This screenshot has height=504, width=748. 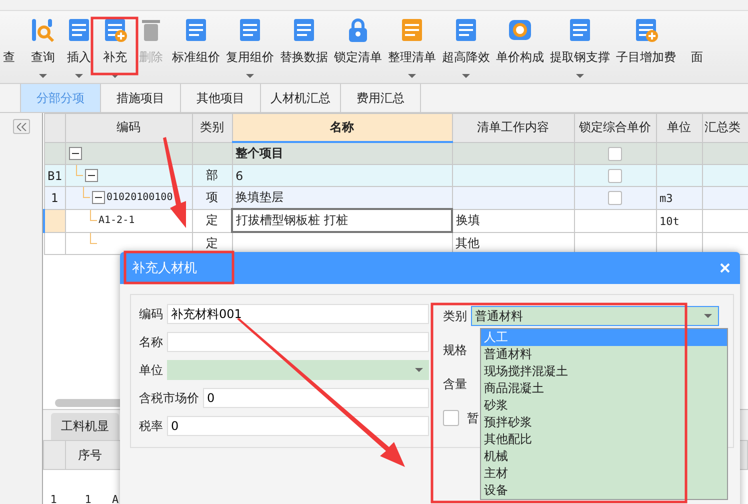 I want to click on dropdown-option: 商品混凝土, so click(x=604, y=388).